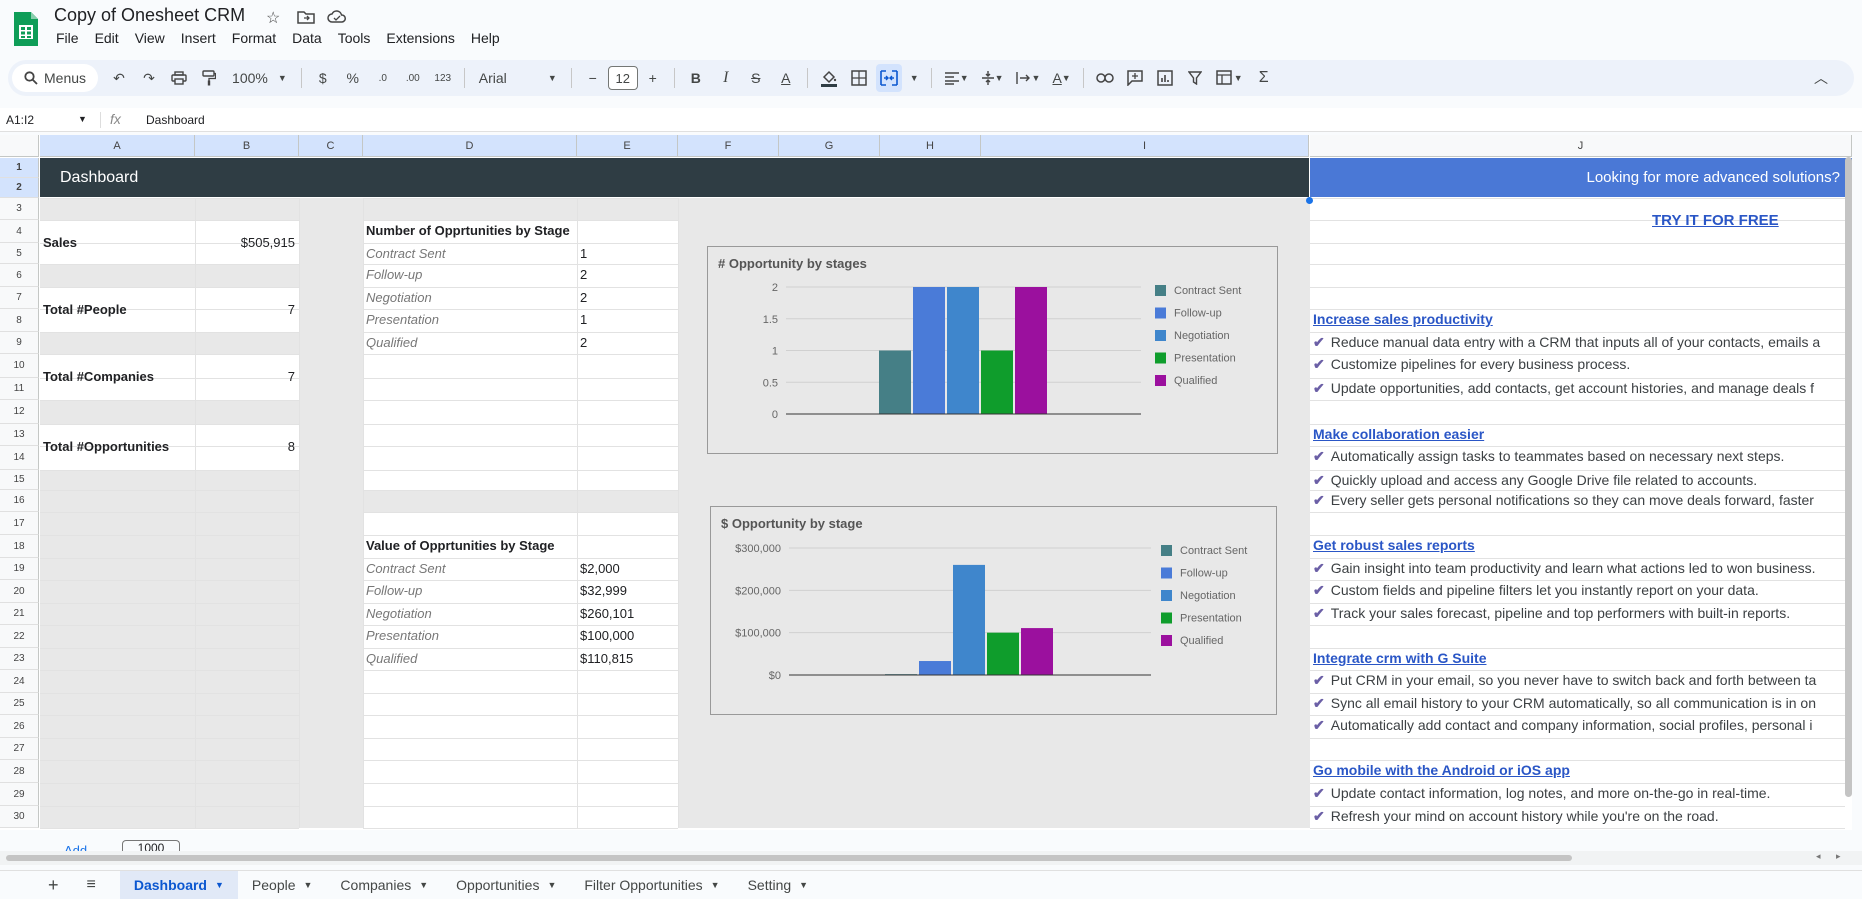 The image size is (1862, 899). Describe the element at coordinates (19, 636) in the screenshot. I see `row-header-22: 22` at that location.